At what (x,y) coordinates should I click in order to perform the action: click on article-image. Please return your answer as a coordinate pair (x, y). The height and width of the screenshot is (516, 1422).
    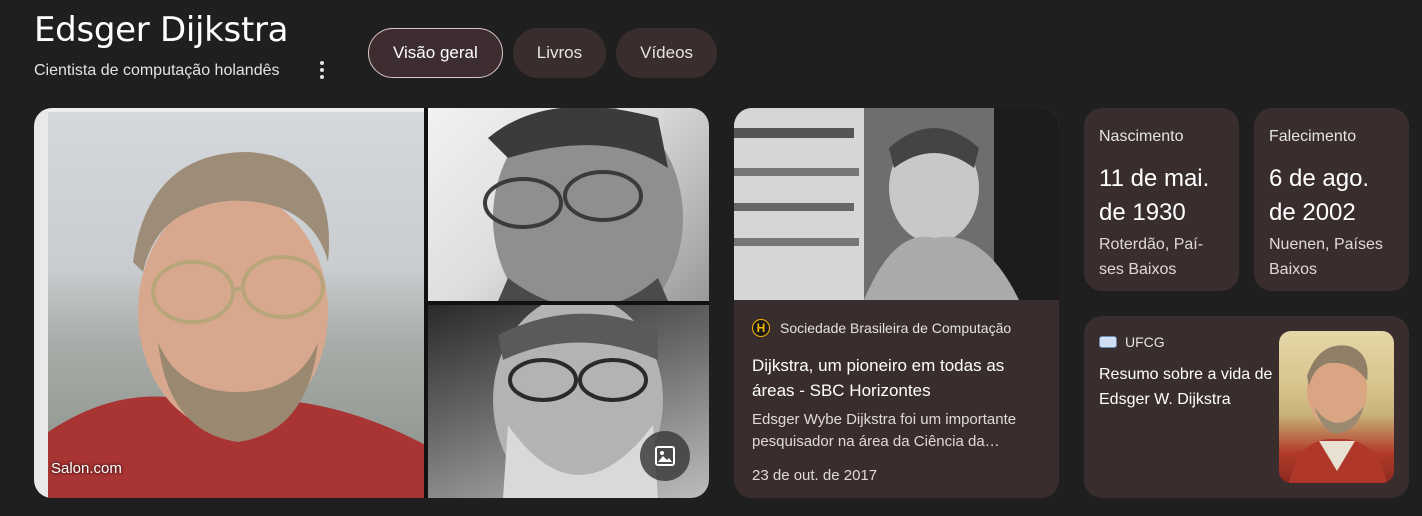
    Looking at the image, I should click on (896, 204).